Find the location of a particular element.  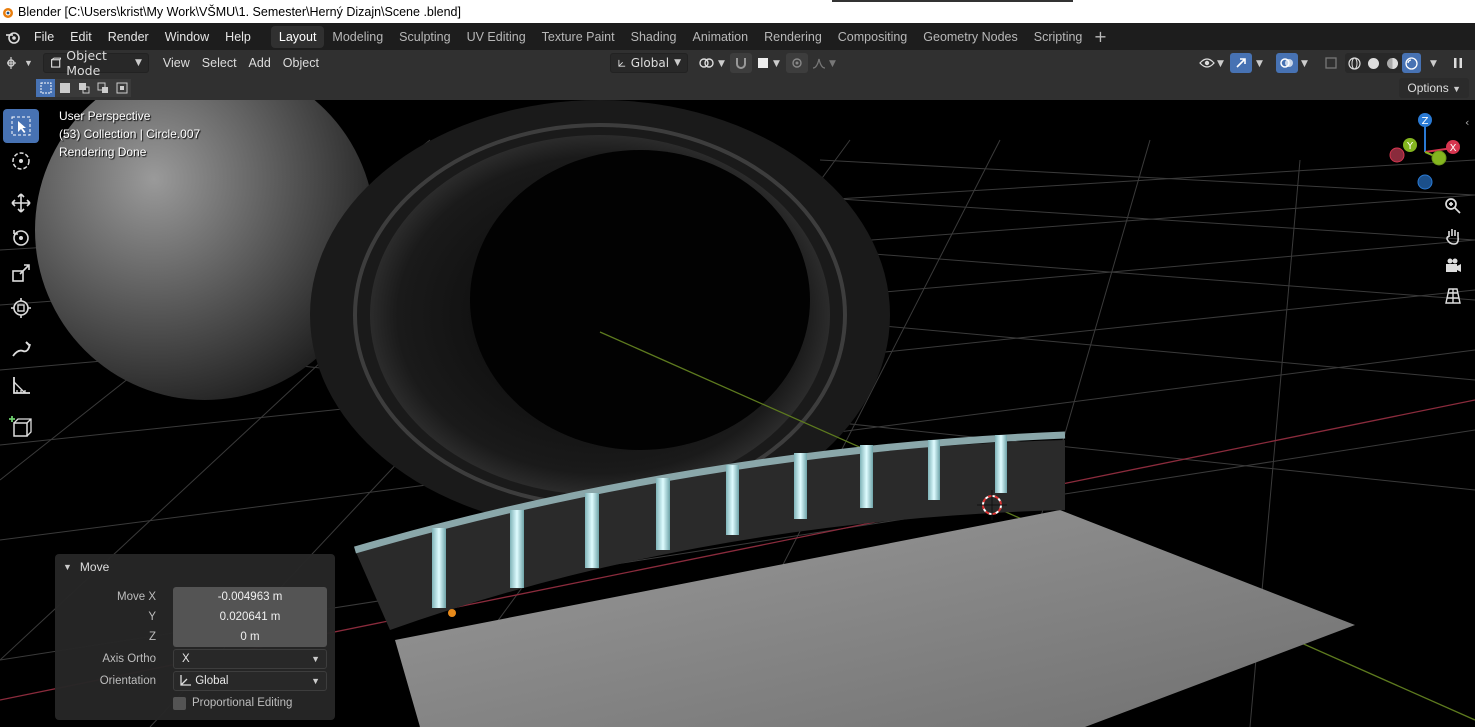

ortho-toggle-icon is located at coordinates (1453, 296).